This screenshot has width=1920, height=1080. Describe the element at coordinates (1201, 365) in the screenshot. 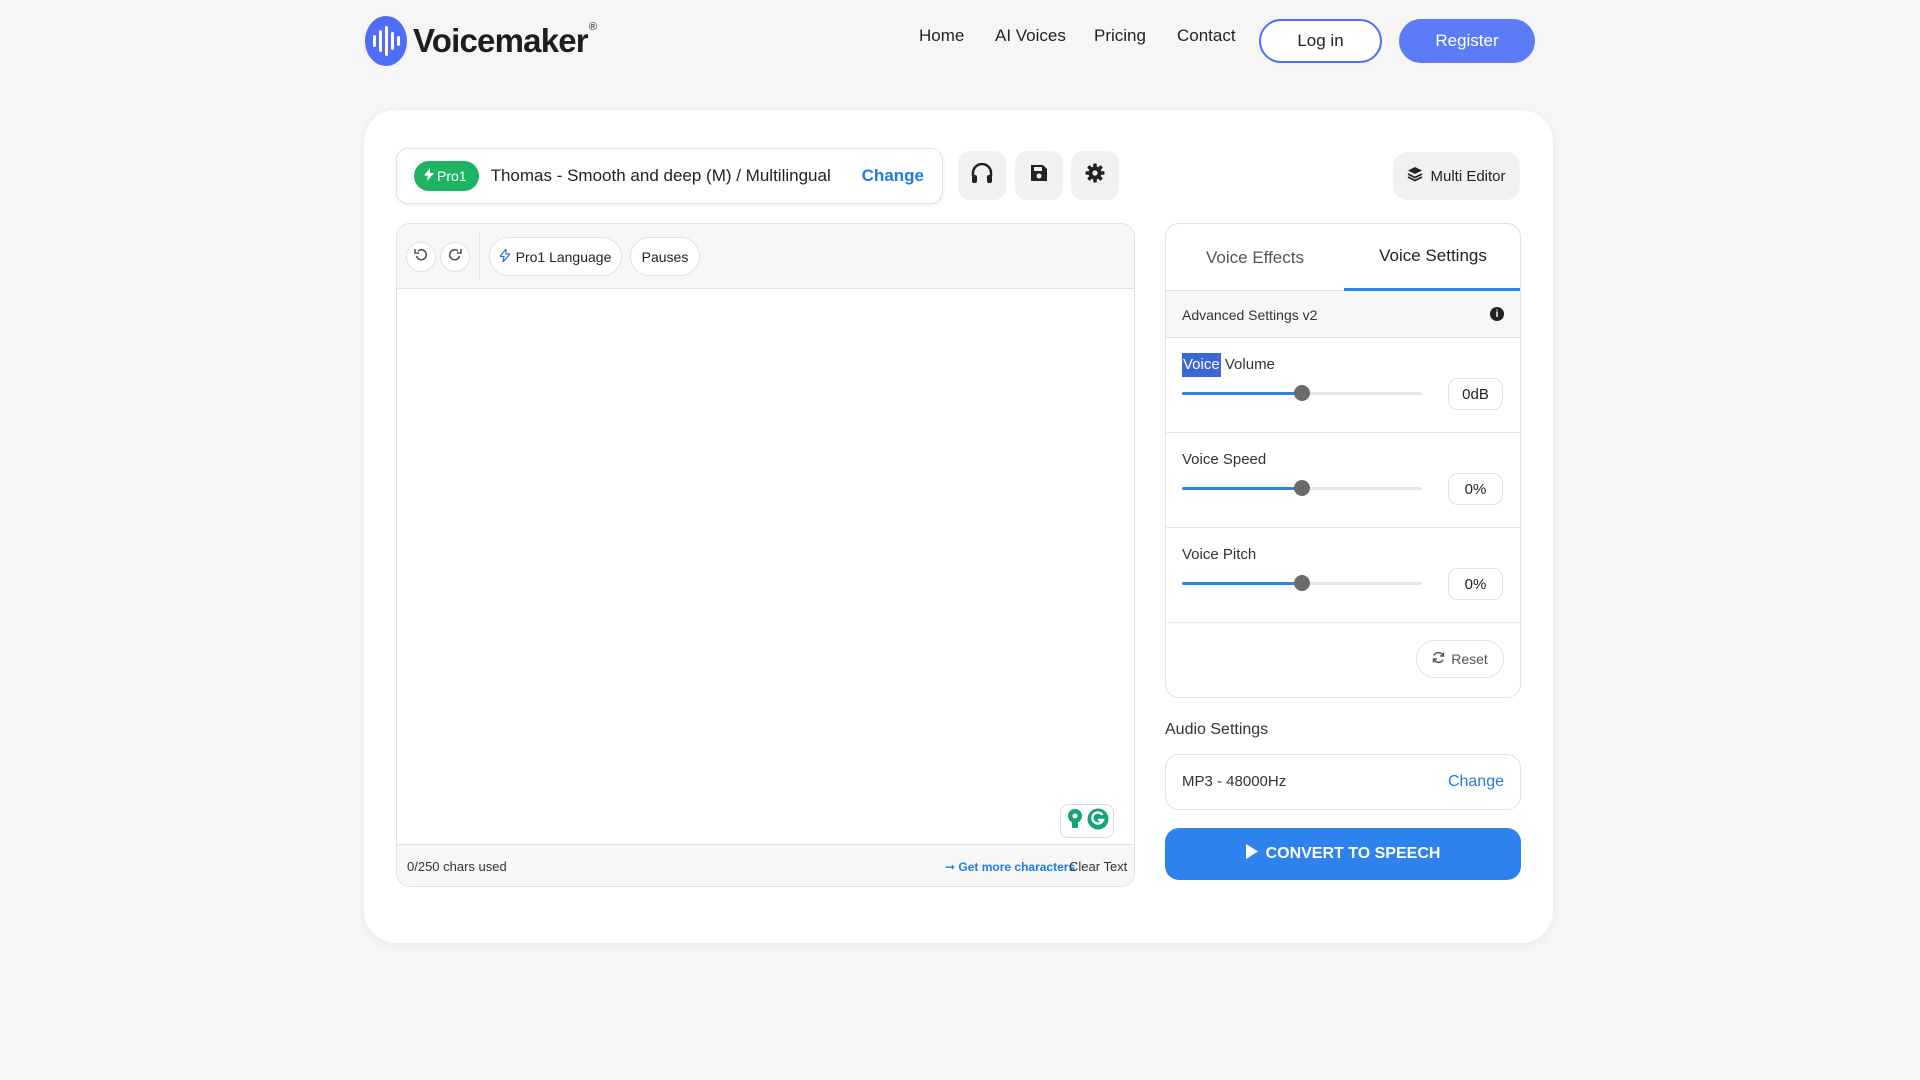

I see `selected-text-highlight: Voice` at that location.